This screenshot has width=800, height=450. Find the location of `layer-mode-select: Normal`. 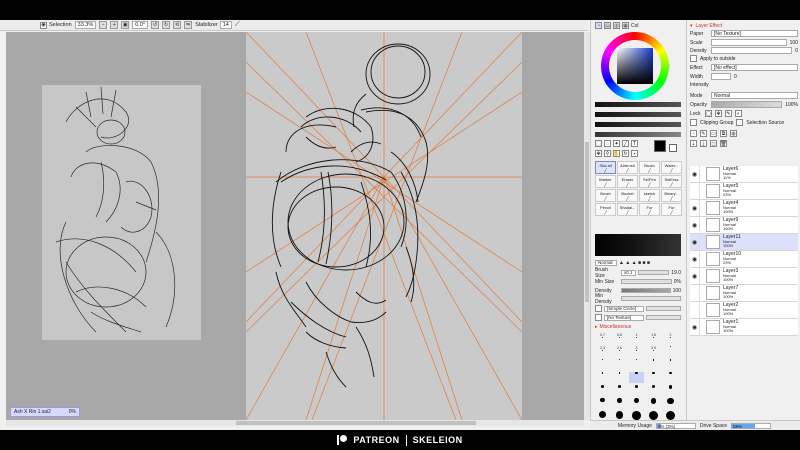

layer-mode-select: Normal is located at coordinates (754, 95).